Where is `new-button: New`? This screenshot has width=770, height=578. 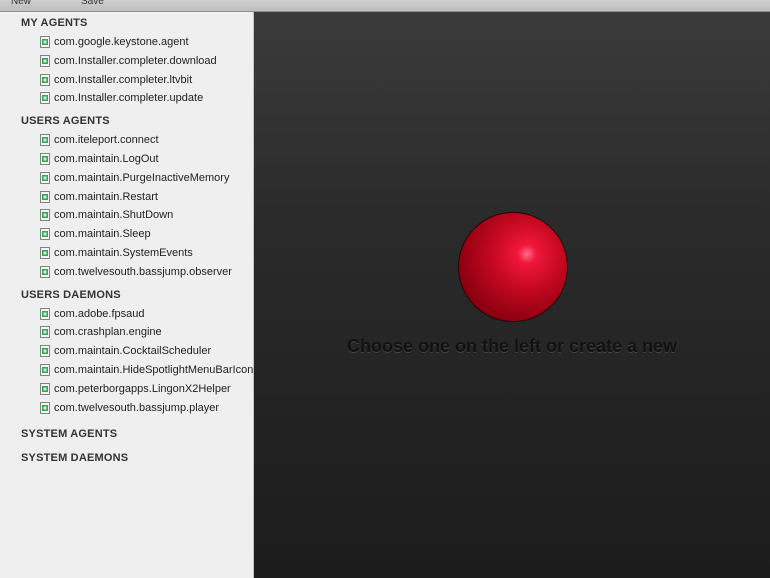
new-button: New is located at coordinates (21, 4).